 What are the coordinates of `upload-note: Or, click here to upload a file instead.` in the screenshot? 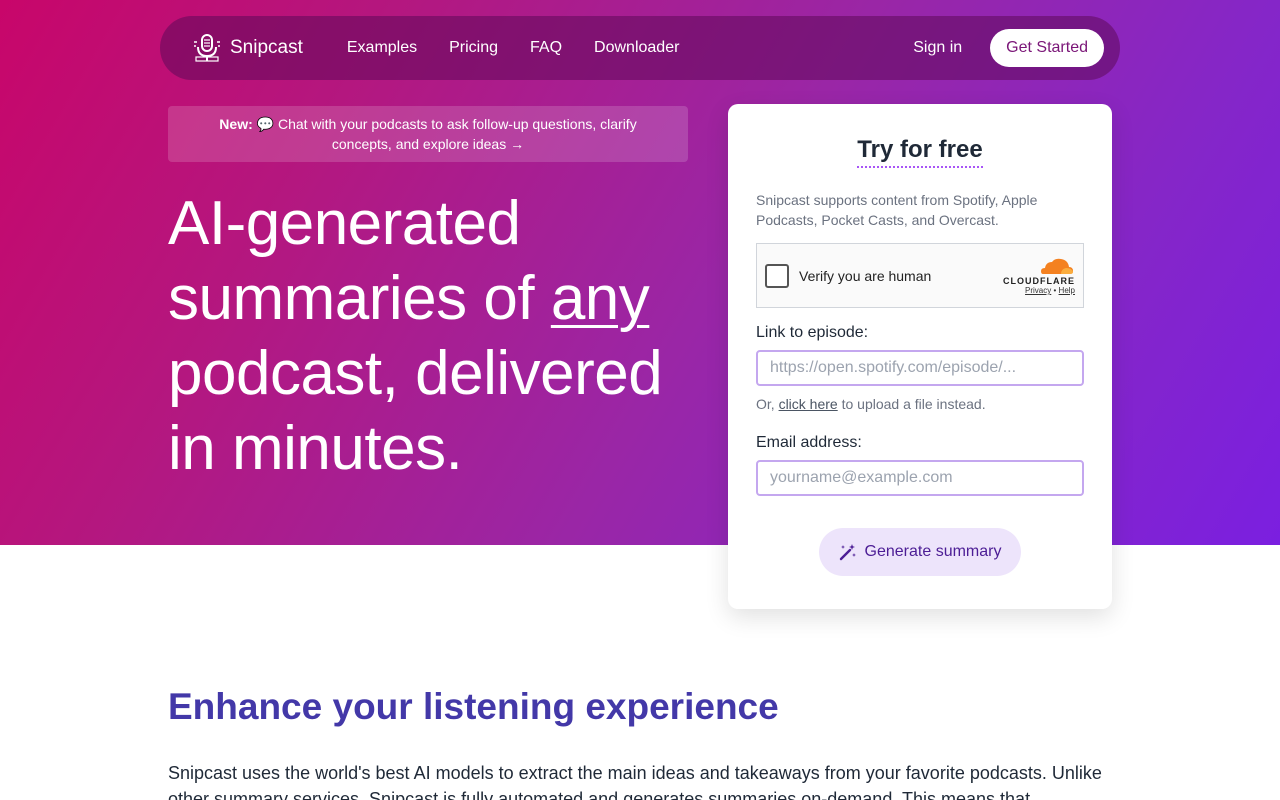 It's located at (920, 404).